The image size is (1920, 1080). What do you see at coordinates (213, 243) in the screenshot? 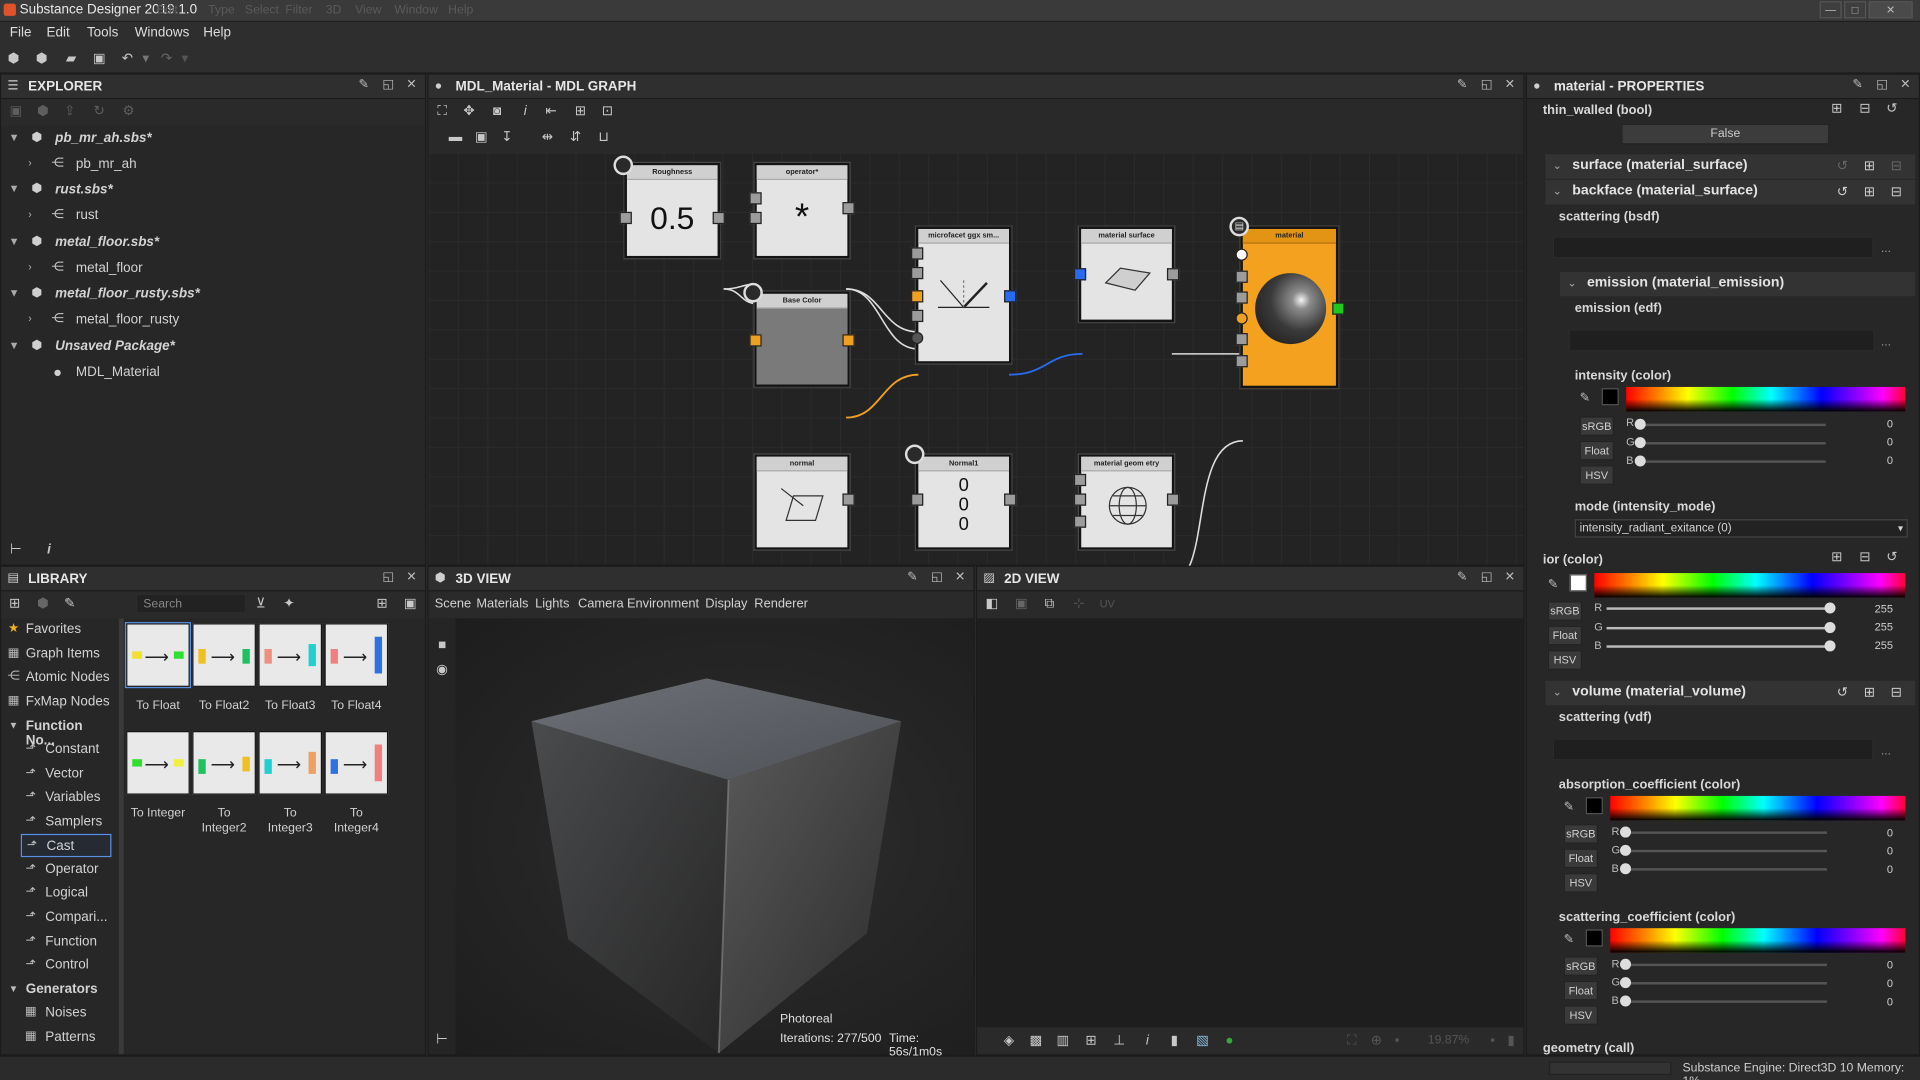
I see `tree-item-package: ▼ ⬢ metal_floor.sbs*` at bounding box center [213, 243].